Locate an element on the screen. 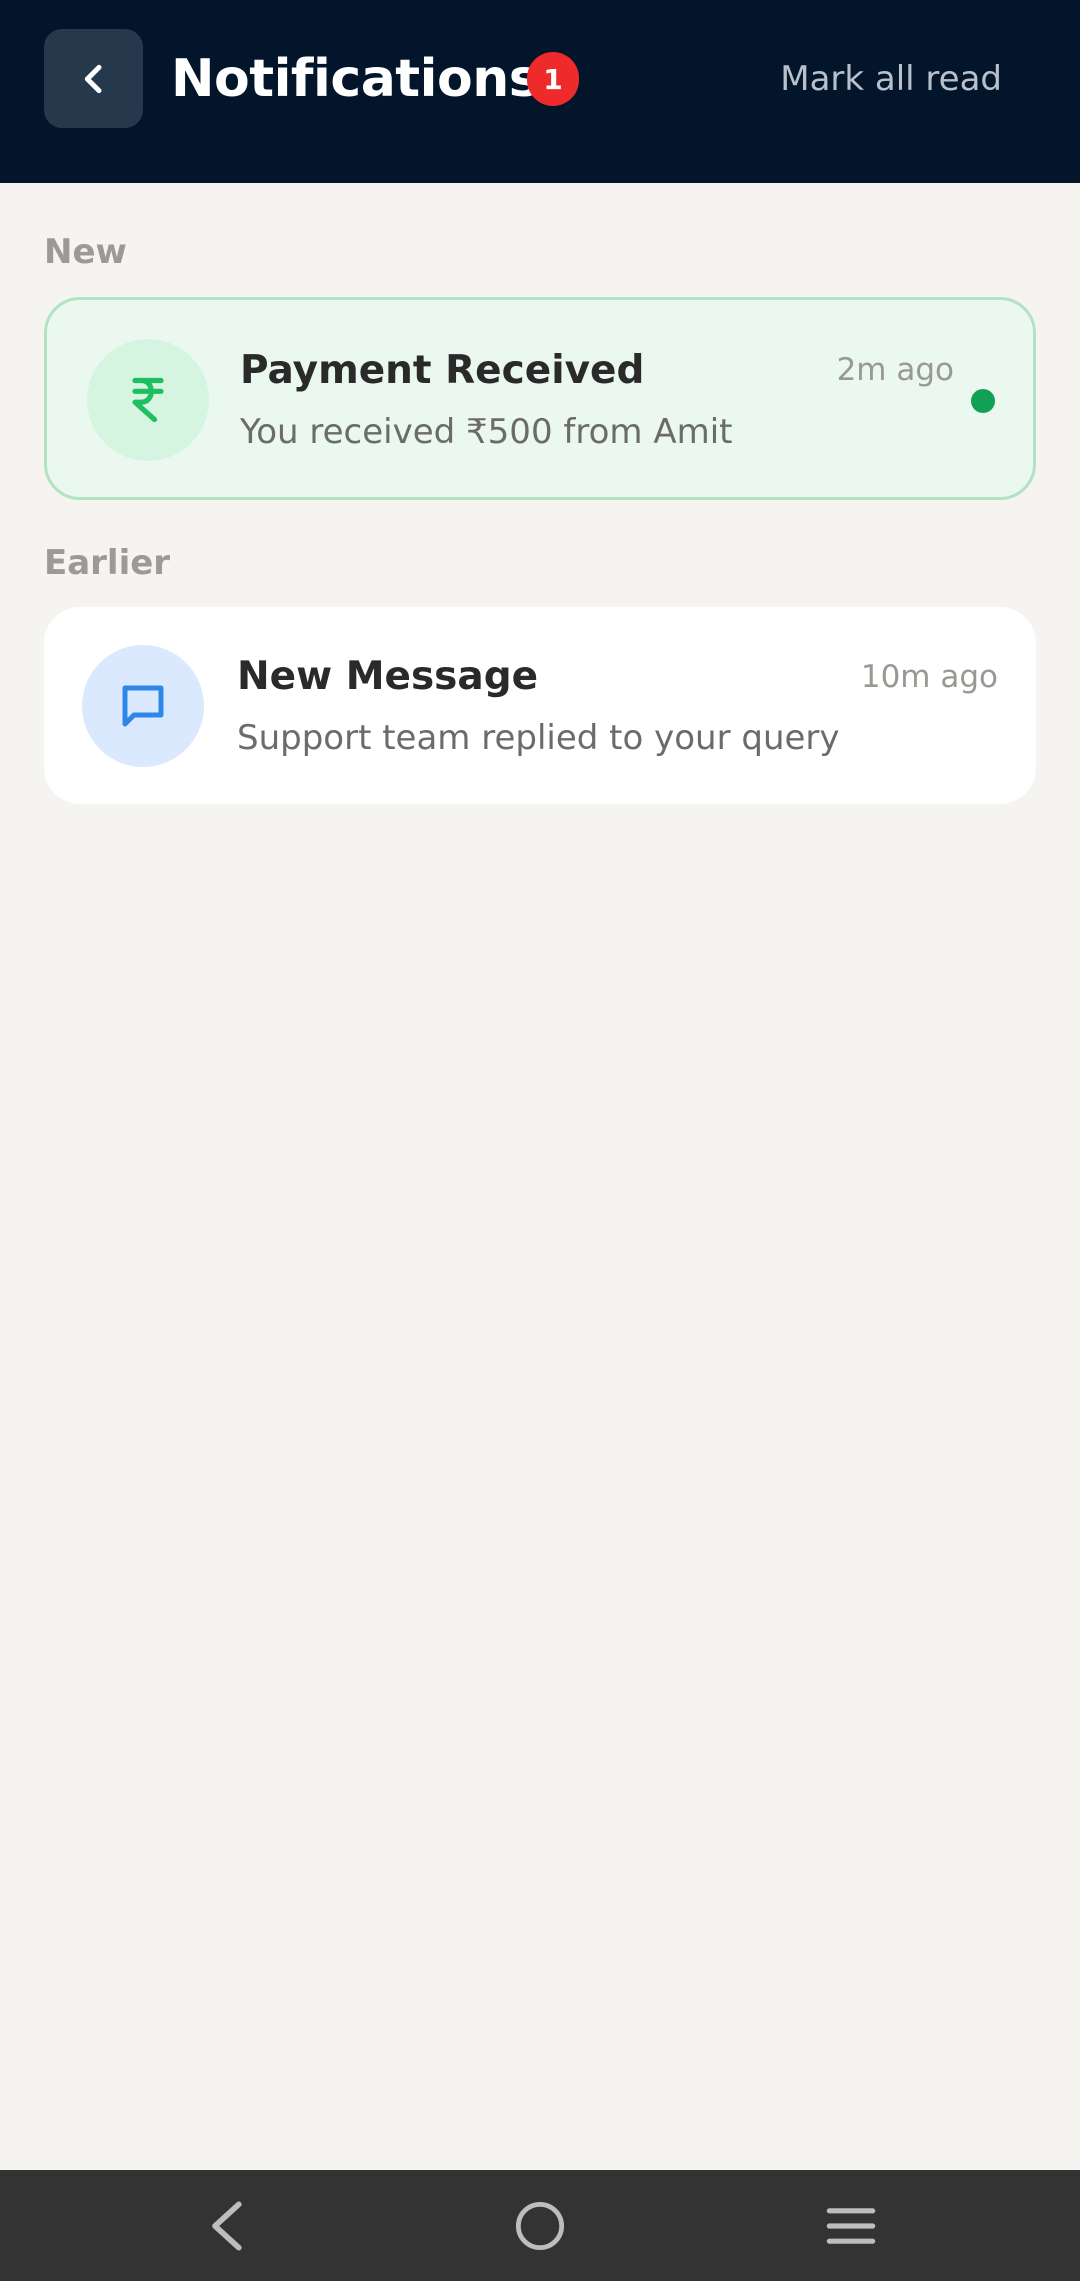  notification-body: You received ₹500 from Amit is located at coordinates (486, 432).